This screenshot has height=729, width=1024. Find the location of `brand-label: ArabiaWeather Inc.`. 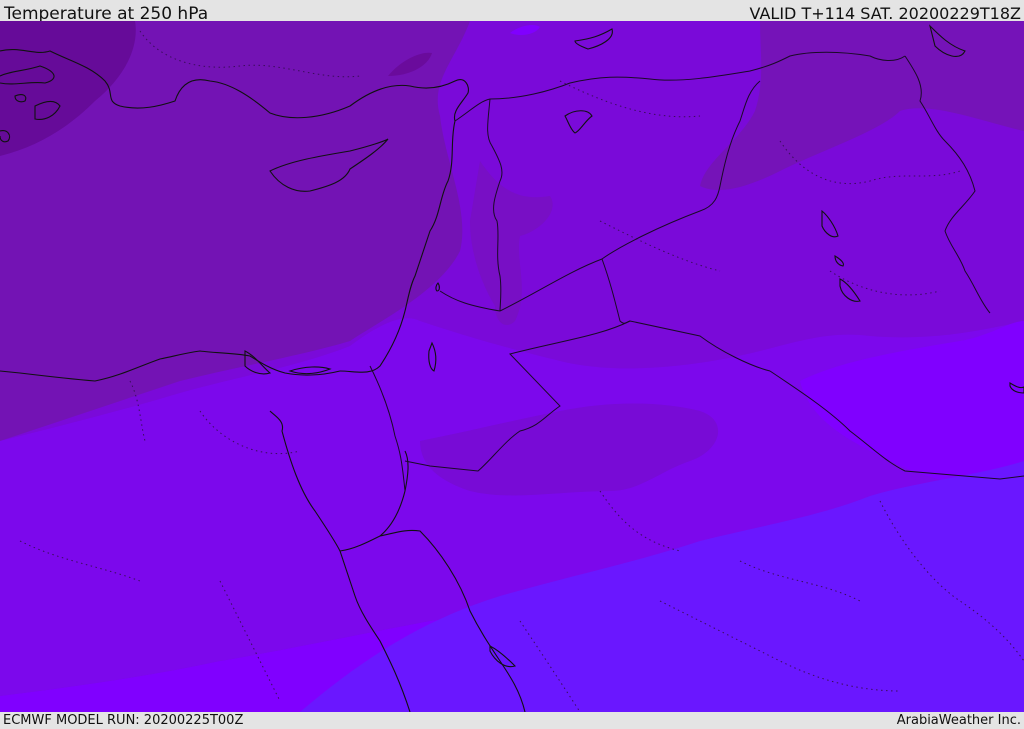

brand-label: ArabiaWeather Inc. is located at coordinates (958, 720).